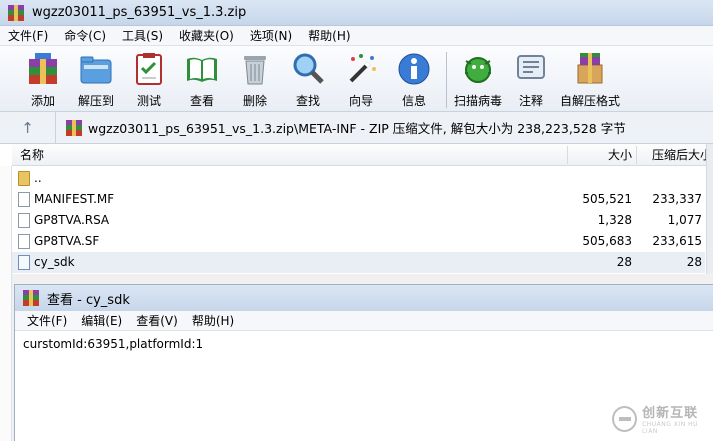 The image size is (713, 441). What do you see at coordinates (590, 69) in the screenshot?
I see `sfx-box-icon` at bounding box center [590, 69].